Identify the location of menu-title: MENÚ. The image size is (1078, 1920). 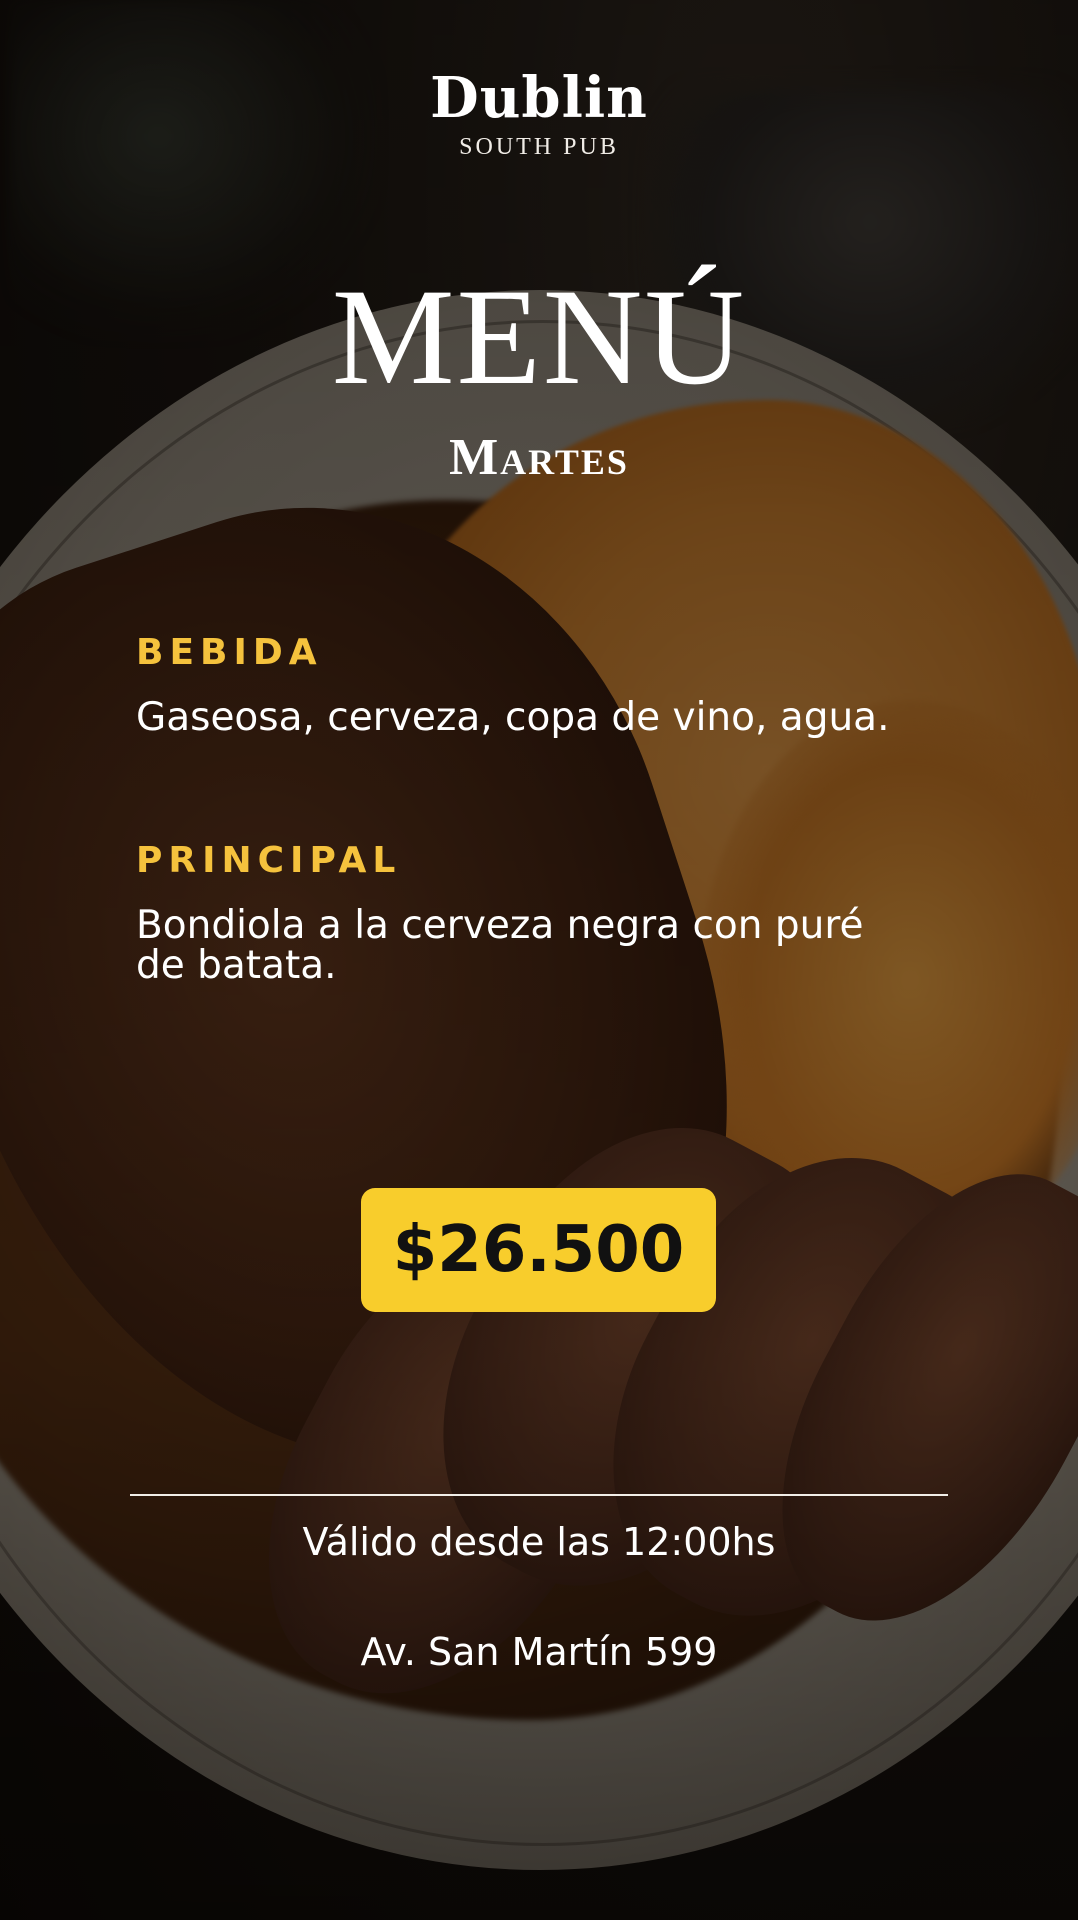
(539, 336).